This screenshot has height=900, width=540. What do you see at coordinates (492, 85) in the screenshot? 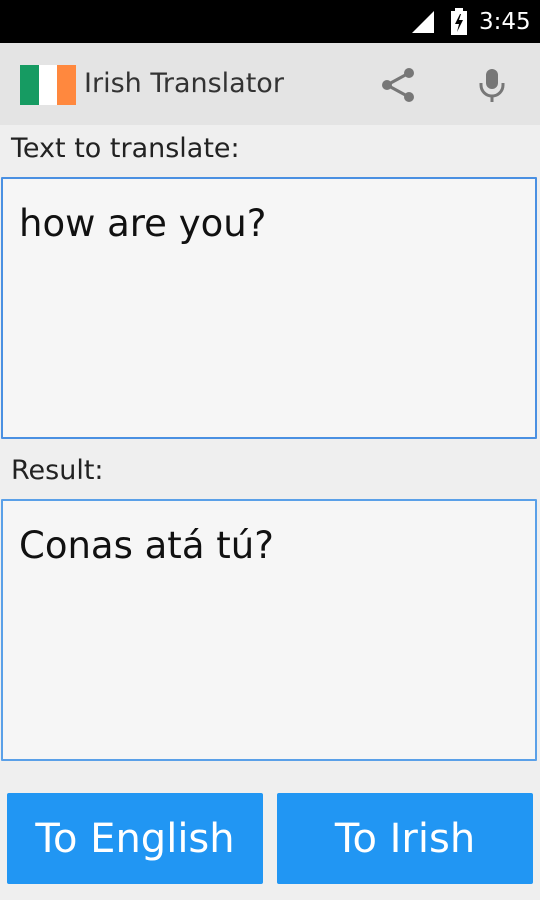
I see `microphone-icon` at bounding box center [492, 85].